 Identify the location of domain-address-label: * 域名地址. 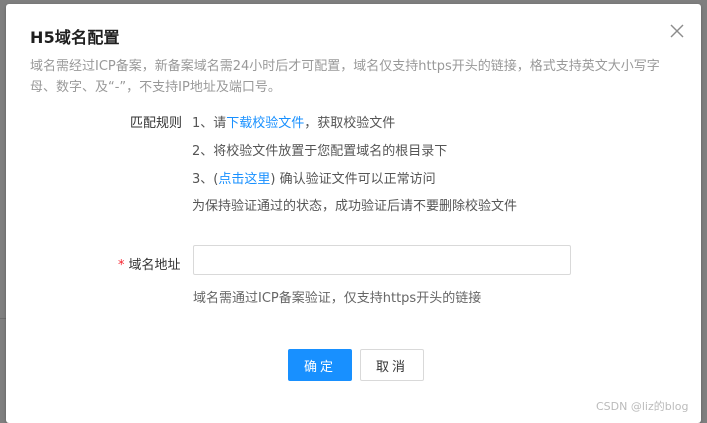
(149, 263).